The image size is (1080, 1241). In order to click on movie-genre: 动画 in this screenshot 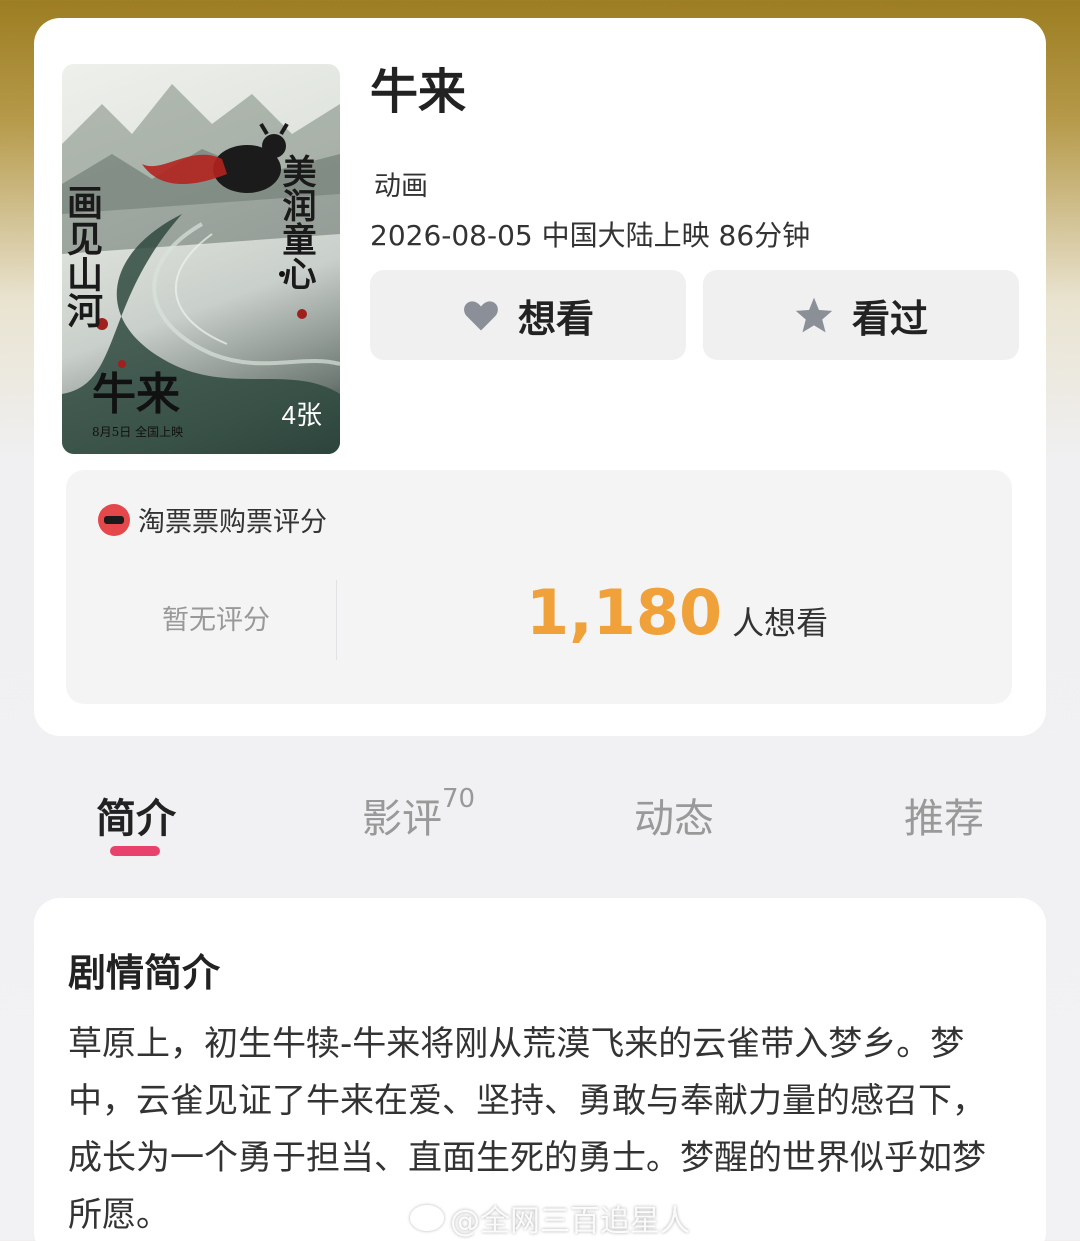, I will do `click(401, 186)`.